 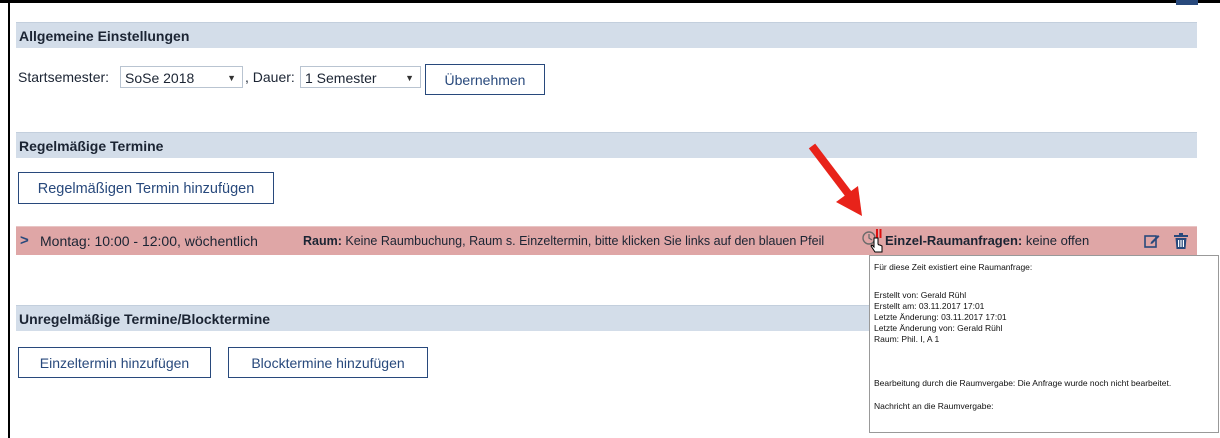 What do you see at coordinates (485, 79) in the screenshot?
I see `apply-button: Übernehmen` at bounding box center [485, 79].